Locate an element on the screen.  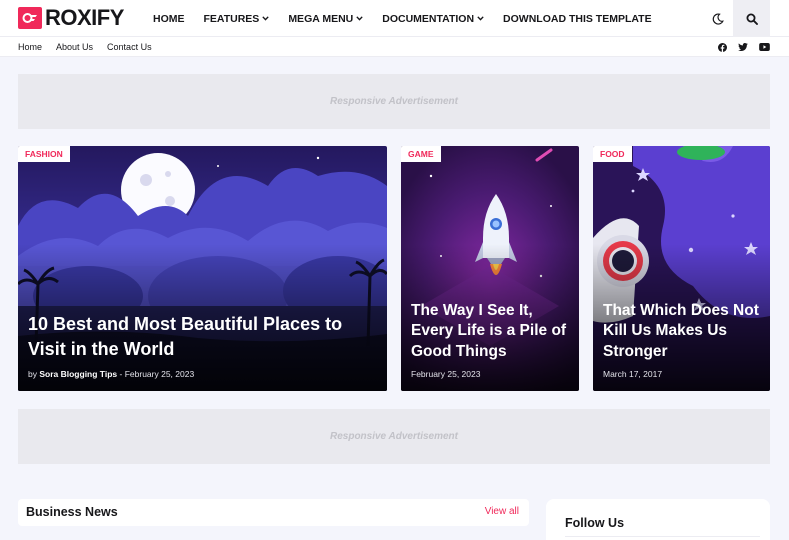
top-links-bar: Home About Us Contact Us is located at coordinates (394, 47).